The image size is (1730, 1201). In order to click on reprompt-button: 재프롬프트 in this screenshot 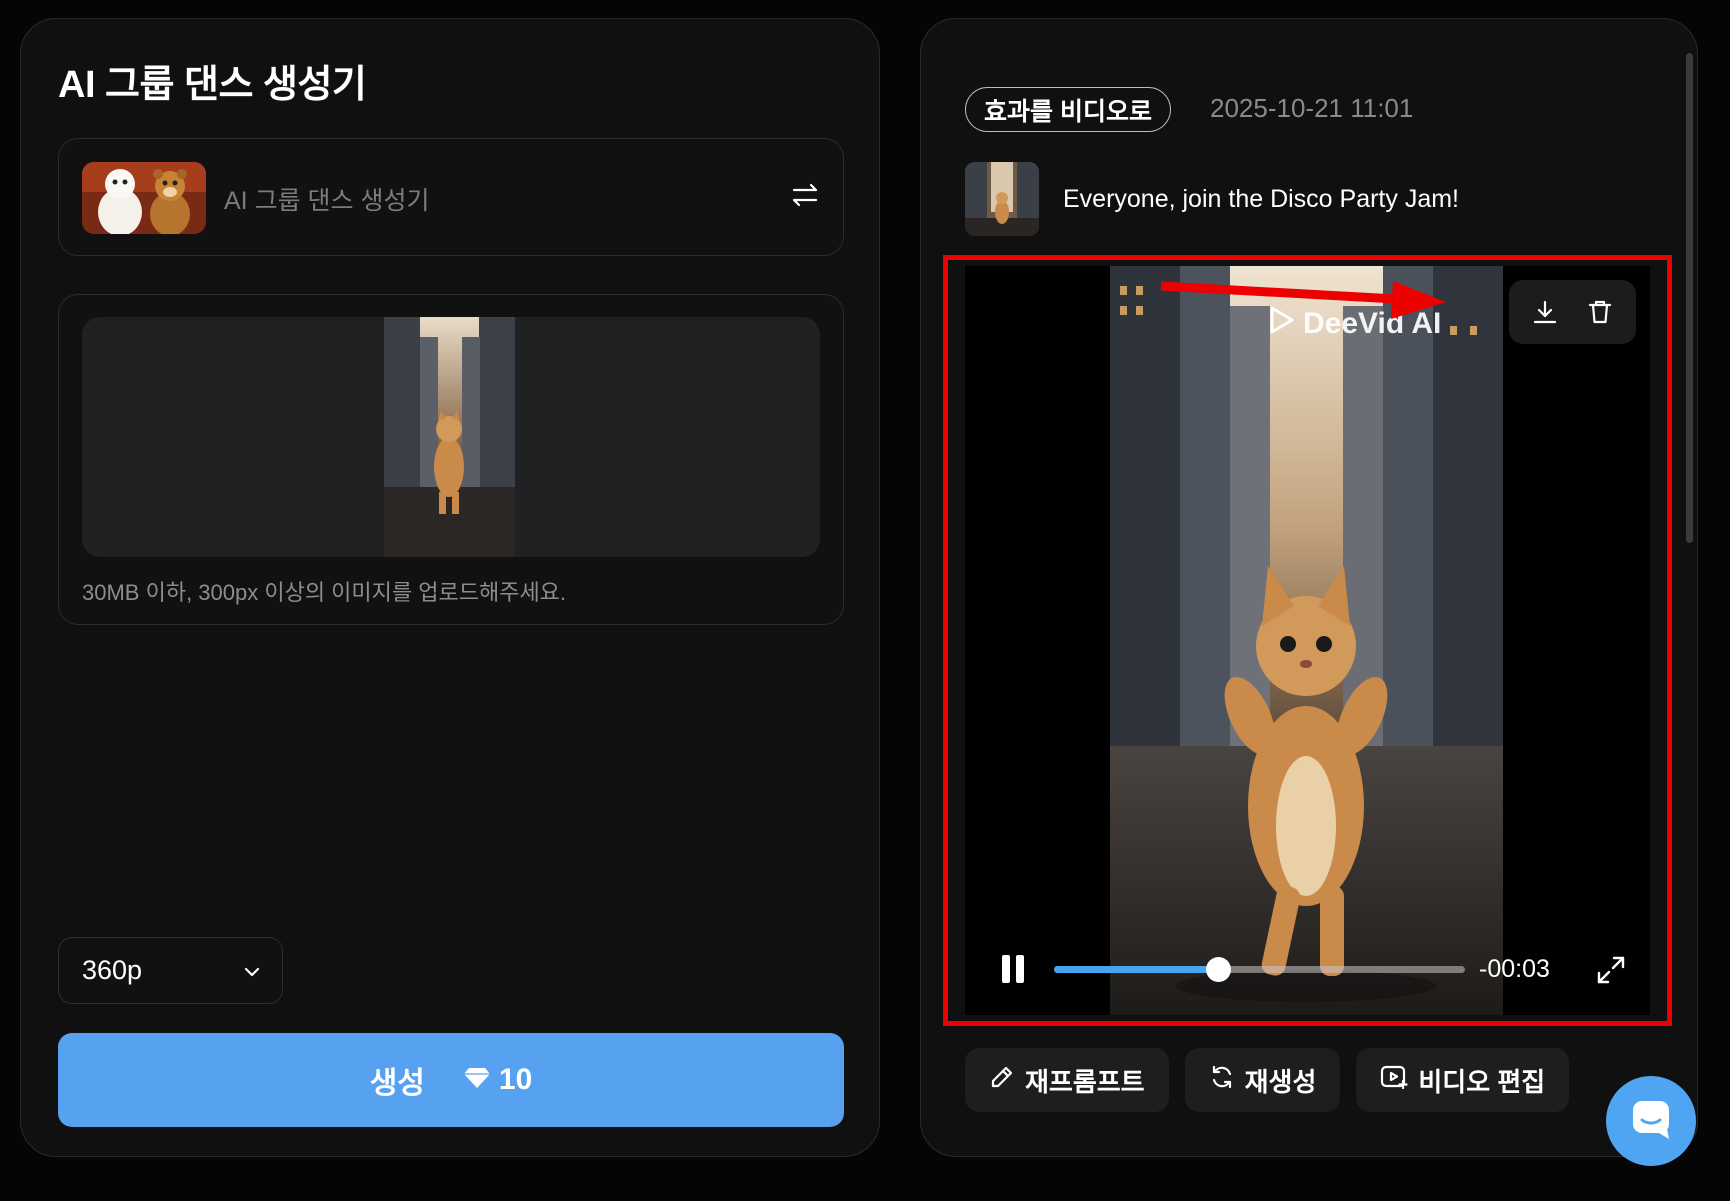, I will do `click(1067, 1080)`.